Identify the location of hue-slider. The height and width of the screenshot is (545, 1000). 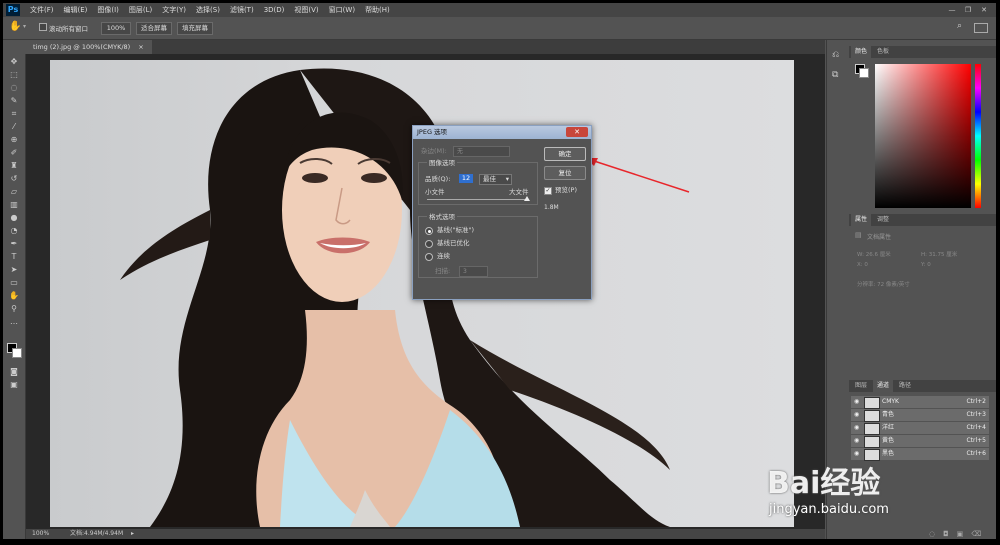
(978, 136).